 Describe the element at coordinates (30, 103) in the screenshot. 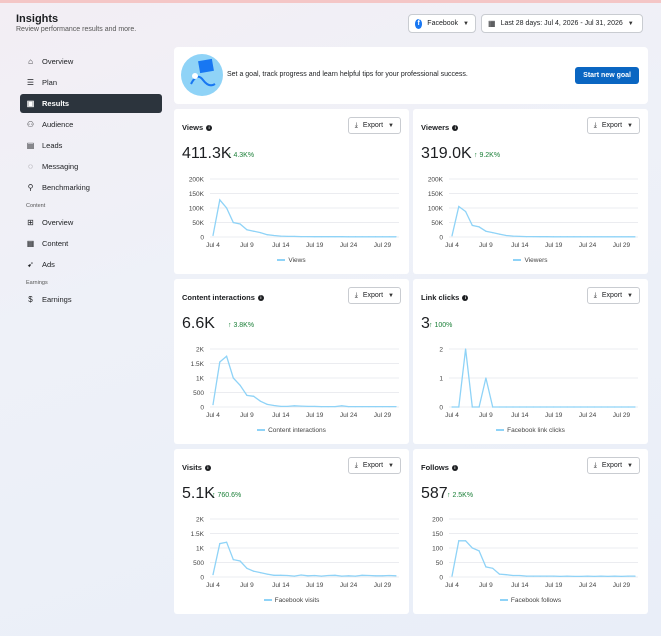

I see `results-icon: ▣` at that location.